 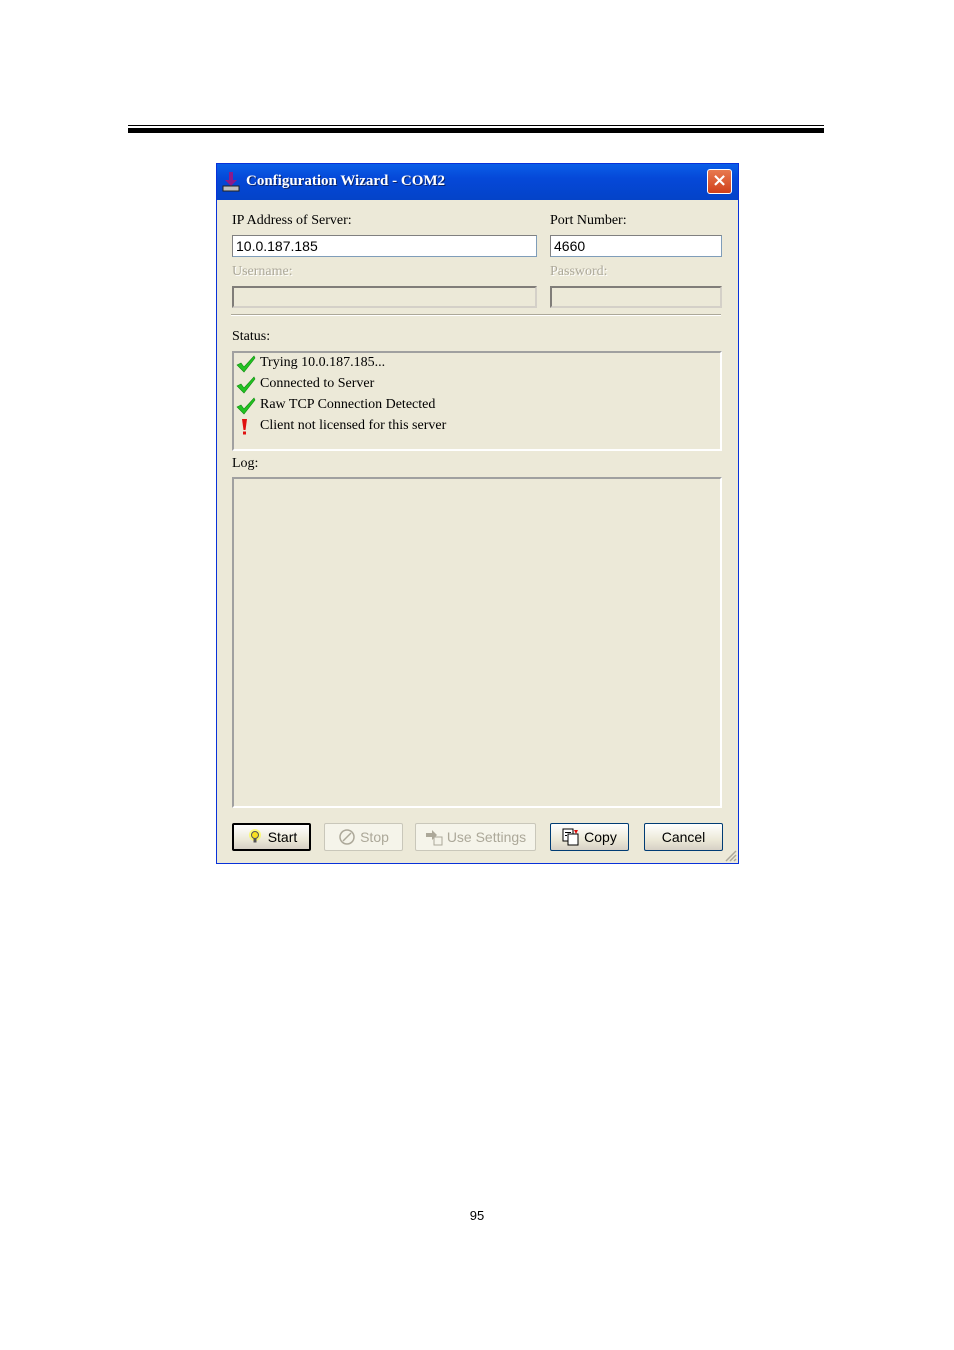 What do you see at coordinates (348, 404) in the screenshot?
I see `status-text: Raw TCP Connection Detected` at bounding box center [348, 404].